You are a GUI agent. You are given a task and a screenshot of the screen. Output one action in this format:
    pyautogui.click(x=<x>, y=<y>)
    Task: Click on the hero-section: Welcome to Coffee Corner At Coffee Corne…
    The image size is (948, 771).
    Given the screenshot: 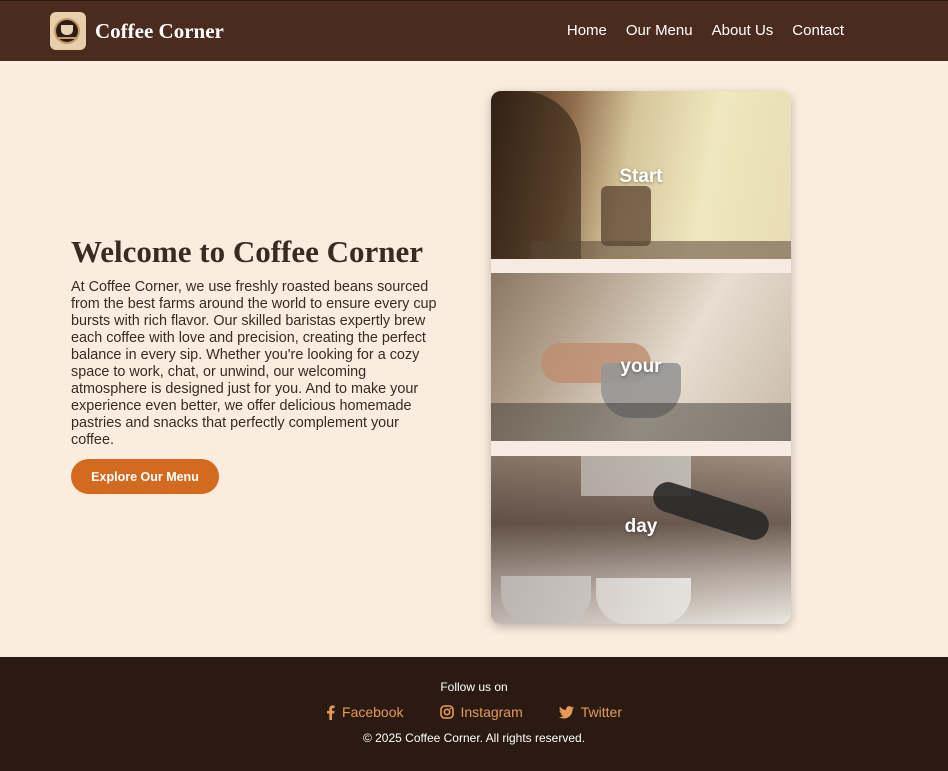 What is the action you would take?
    pyautogui.click(x=256, y=341)
    